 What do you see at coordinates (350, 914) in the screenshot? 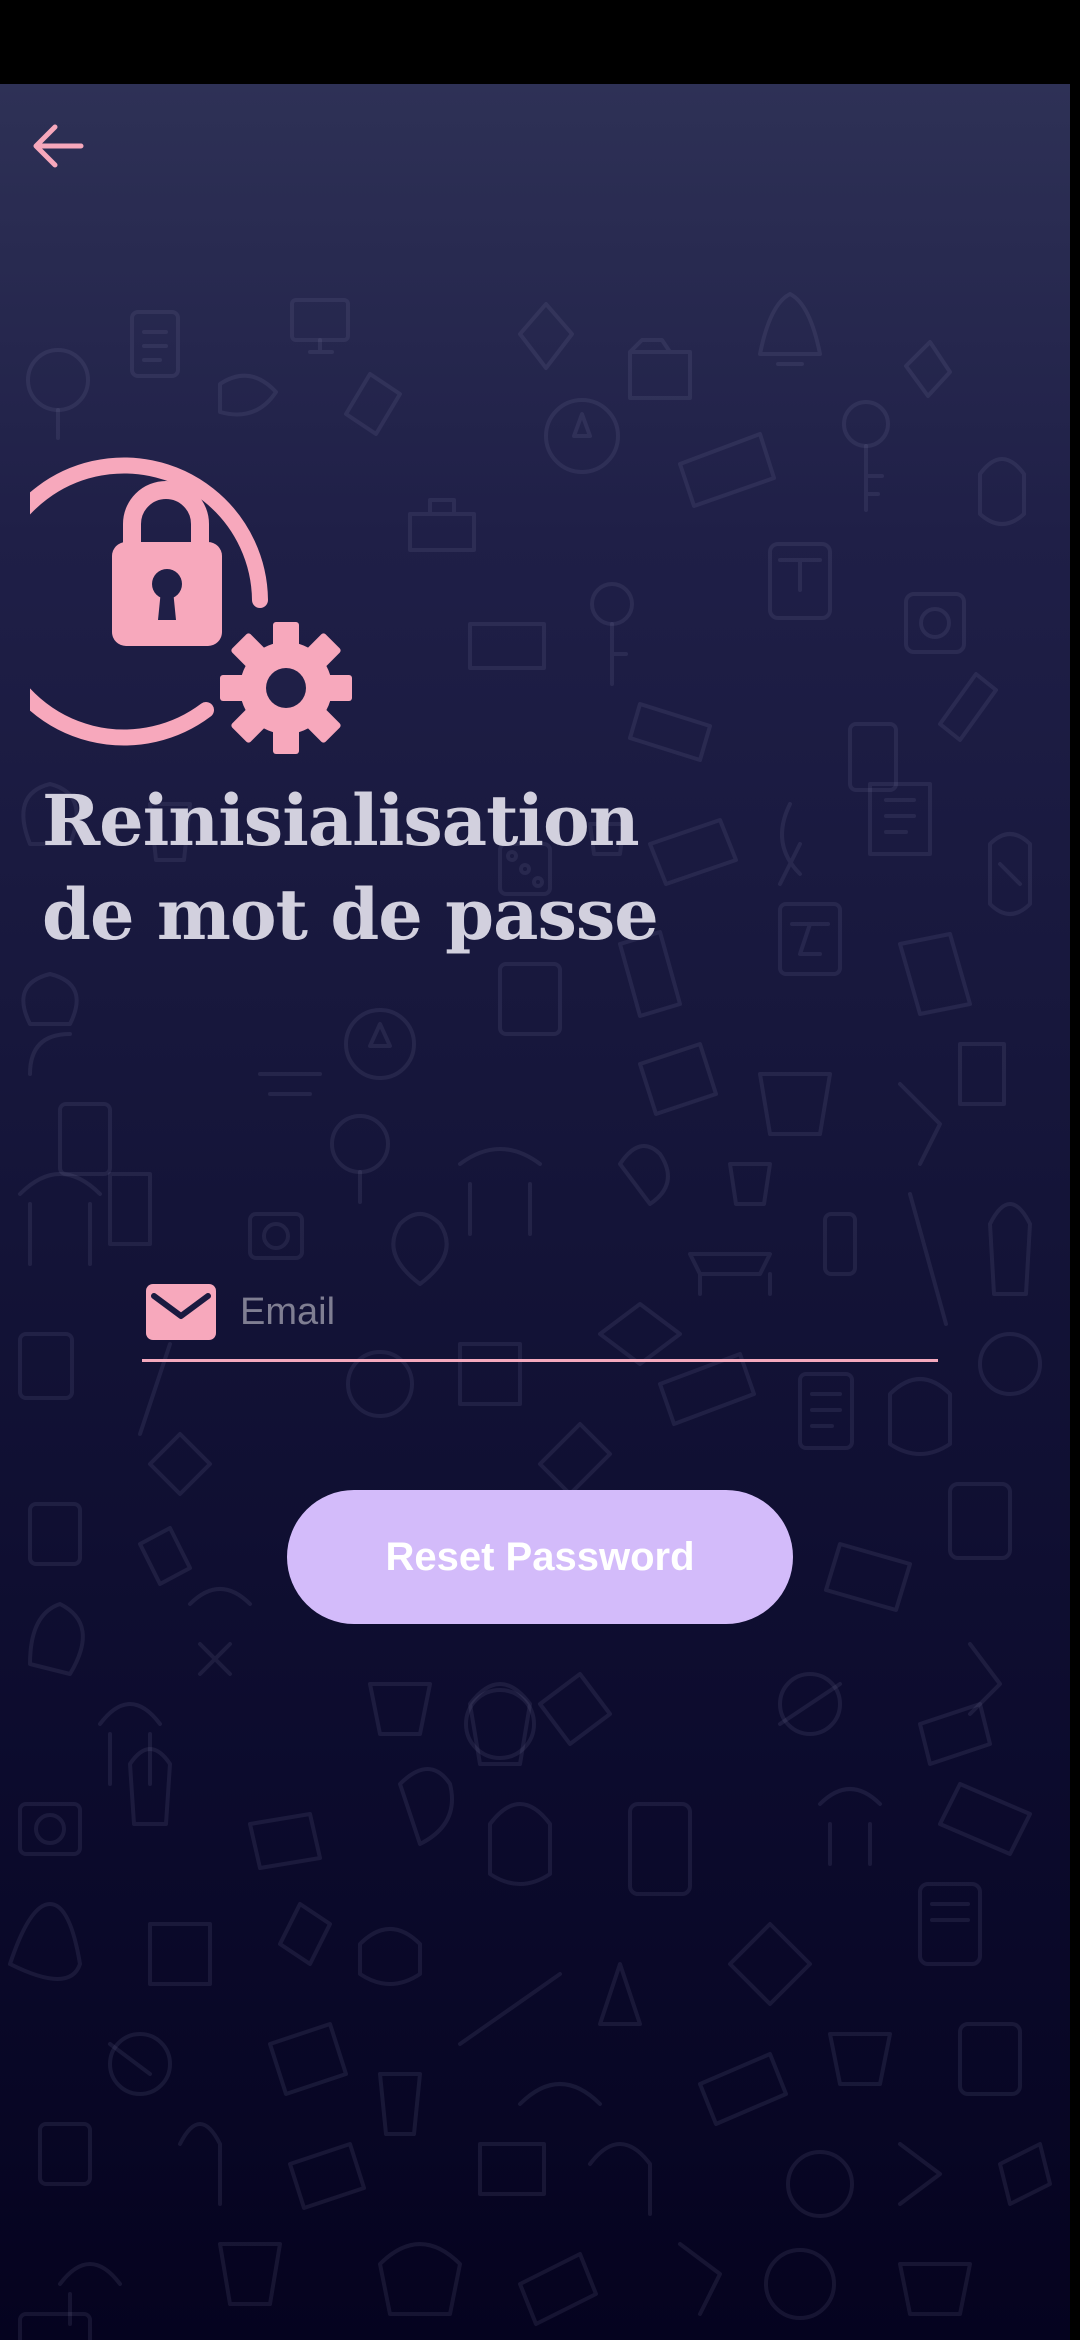
I see `title-line-2: de mot de passe` at bounding box center [350, 914].